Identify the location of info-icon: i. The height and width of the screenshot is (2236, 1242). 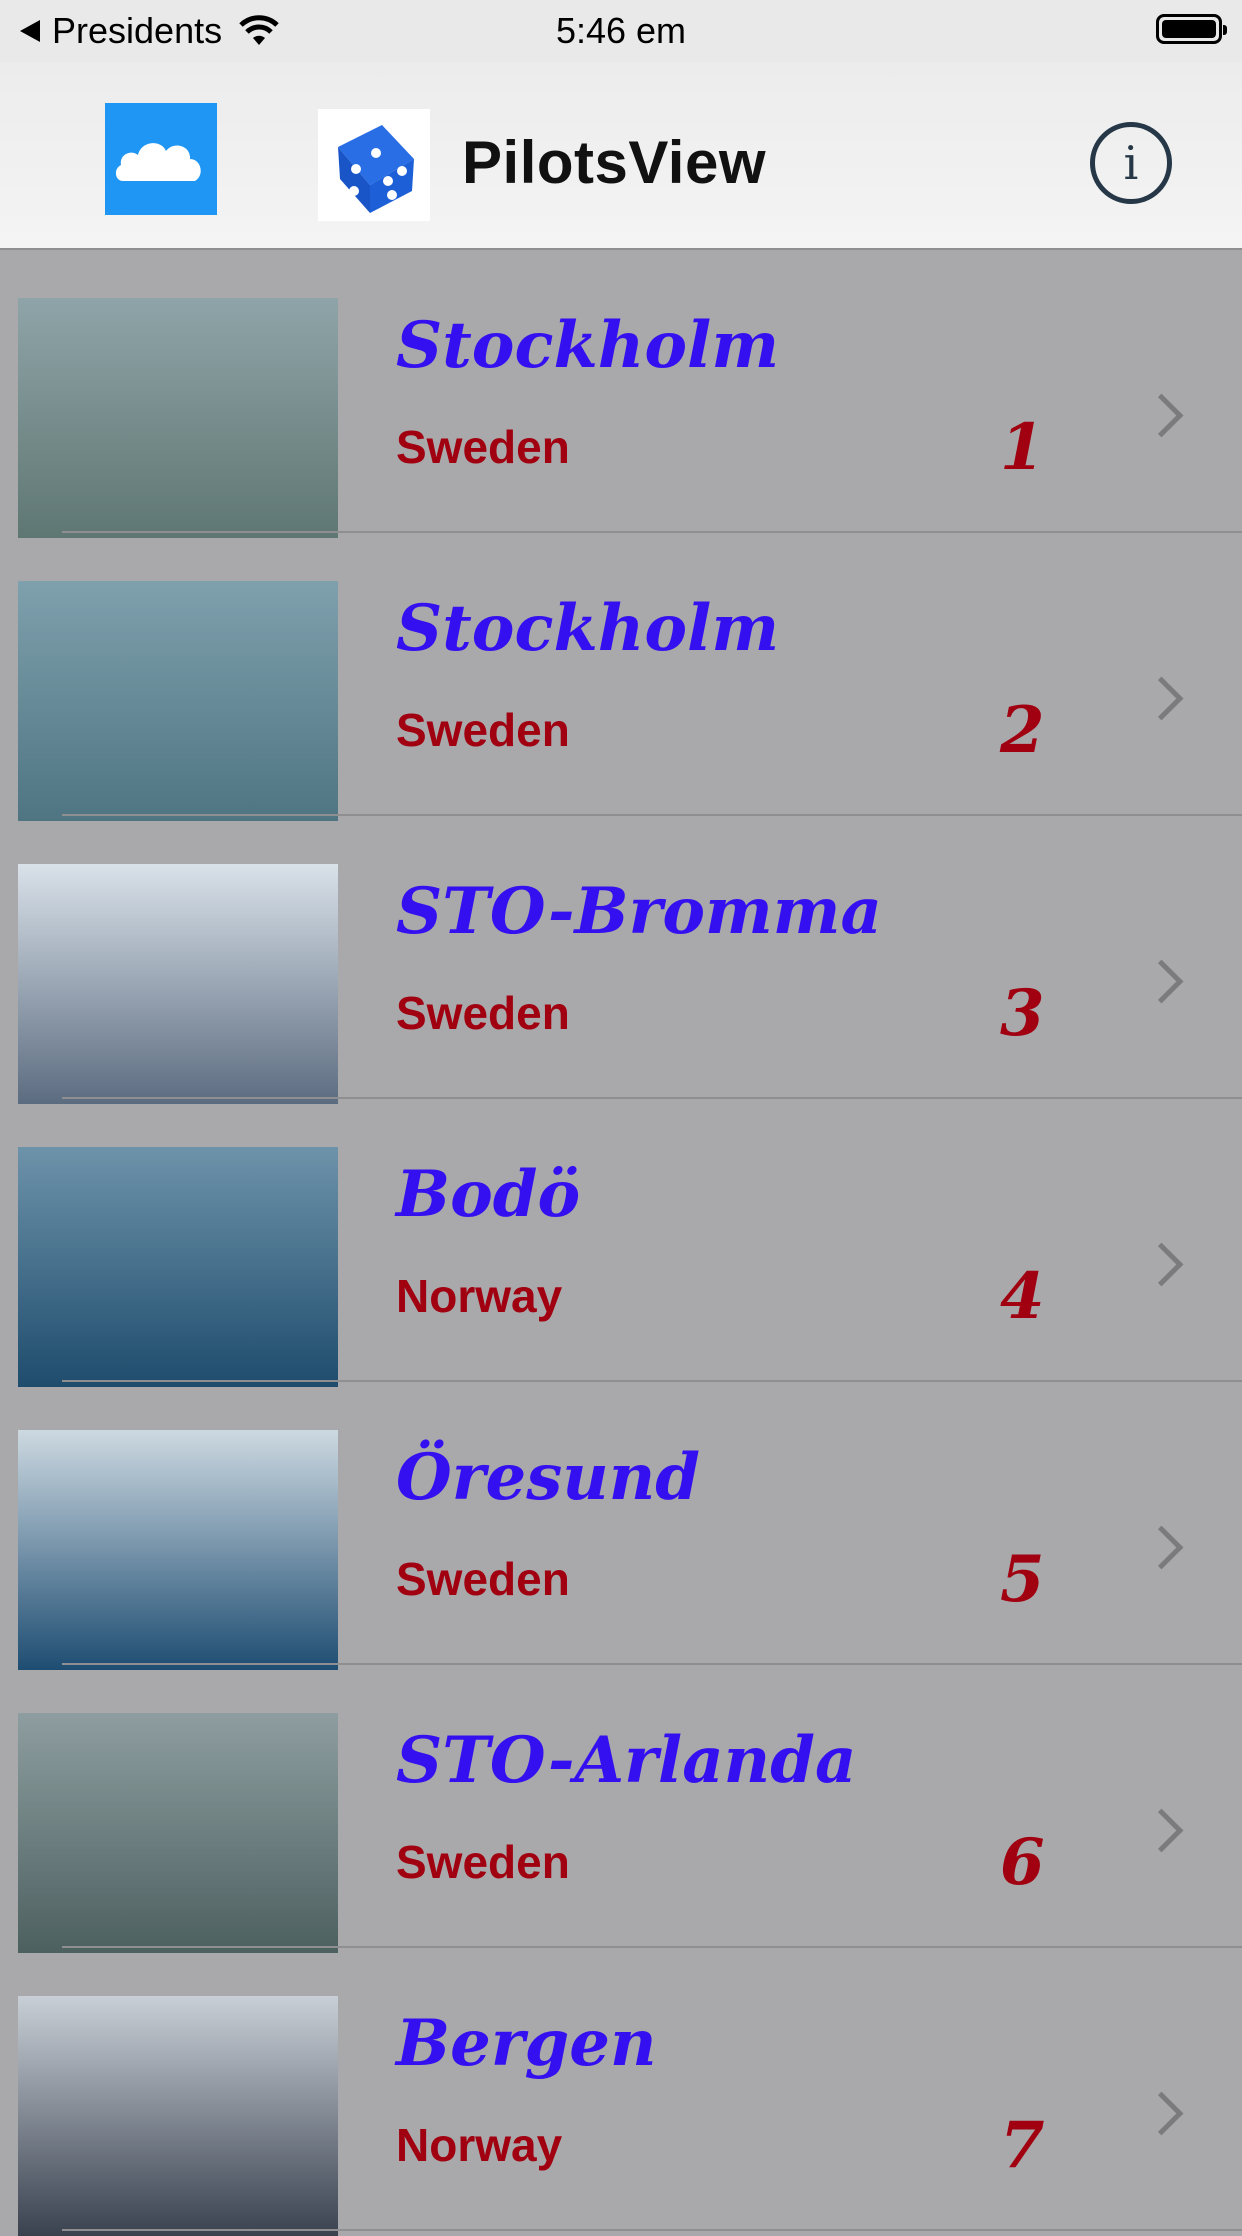
(1131, 163).